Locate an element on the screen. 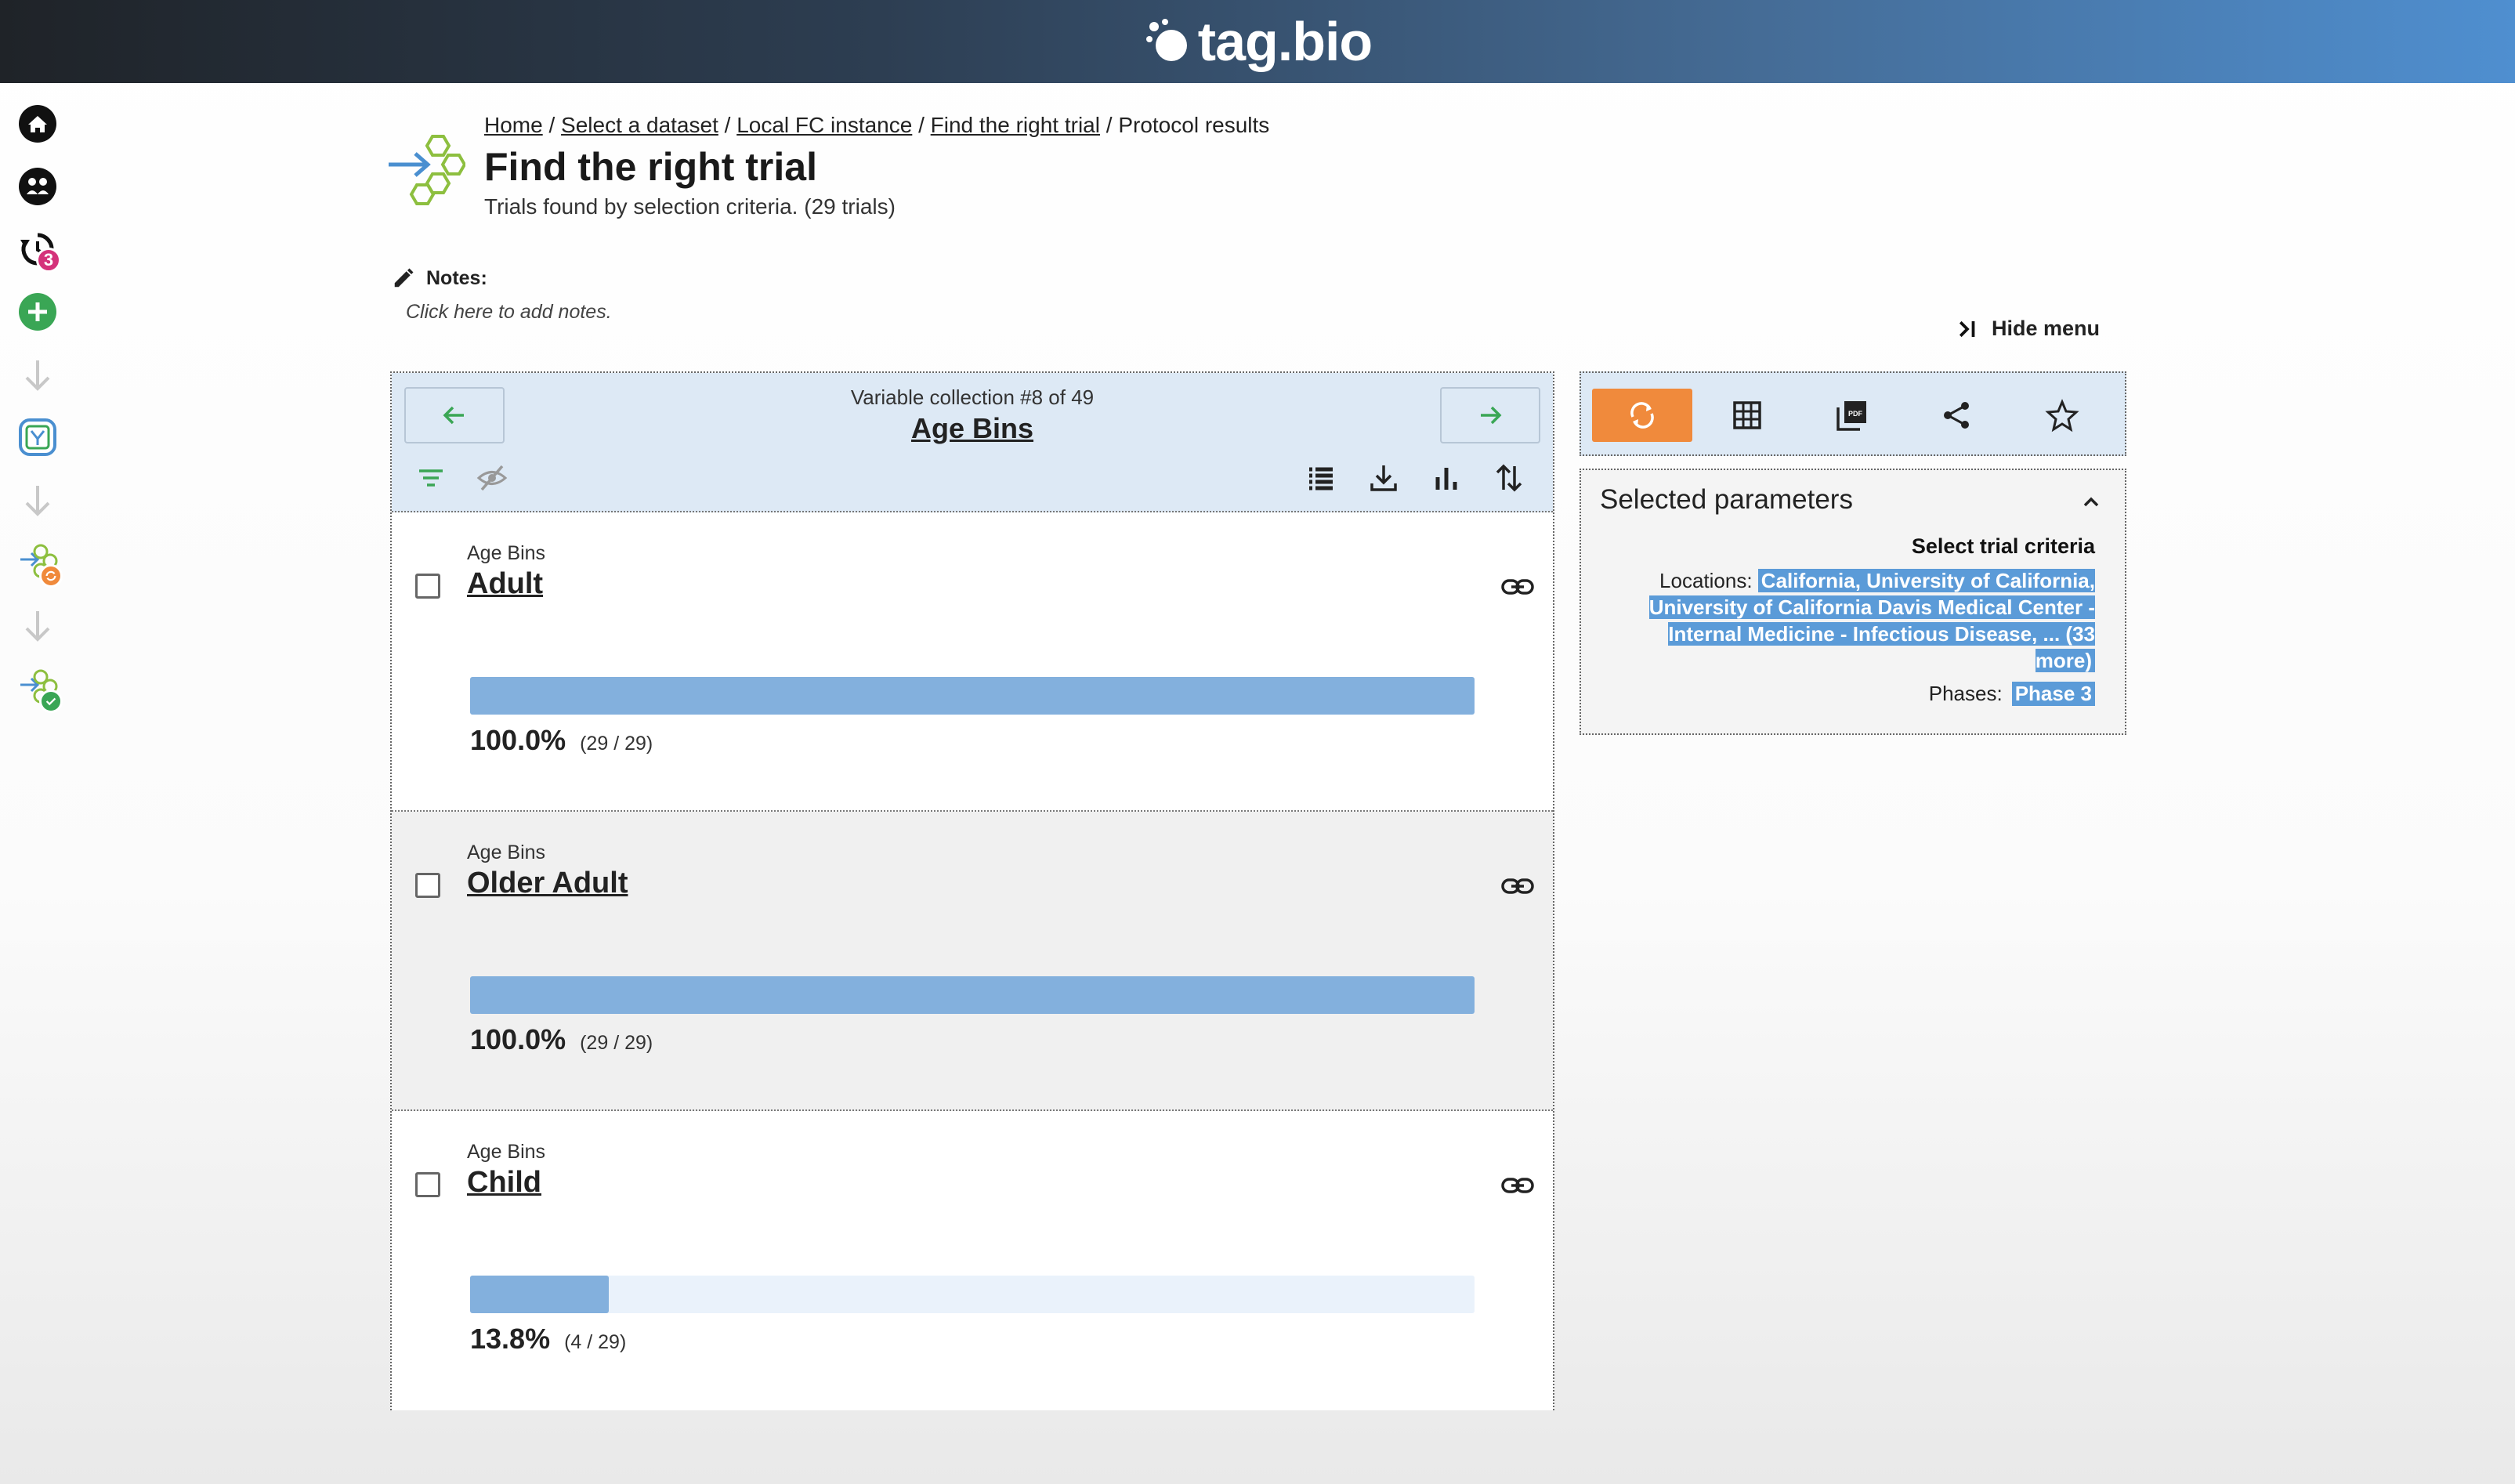  protocol-complete-nav is located at coordinates (40, 689).